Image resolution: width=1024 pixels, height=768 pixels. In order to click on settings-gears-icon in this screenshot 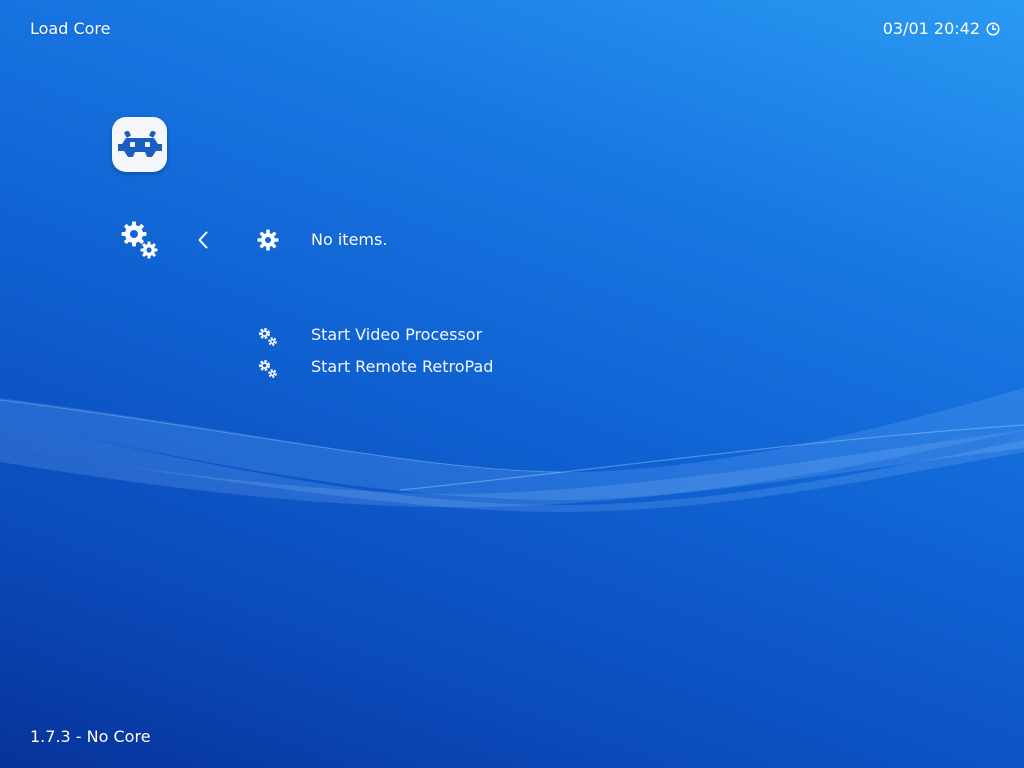, I will do `click(140, 240)`.